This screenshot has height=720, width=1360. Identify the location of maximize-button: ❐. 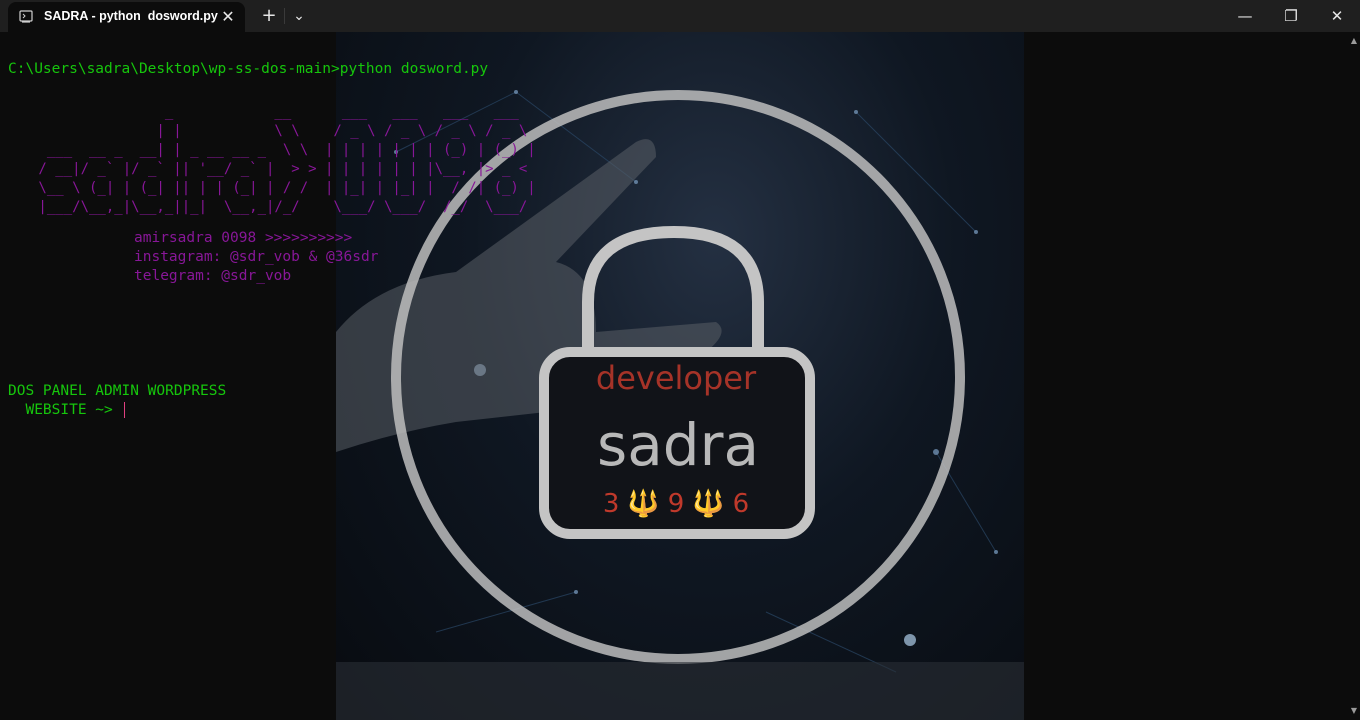
(1291, 16).